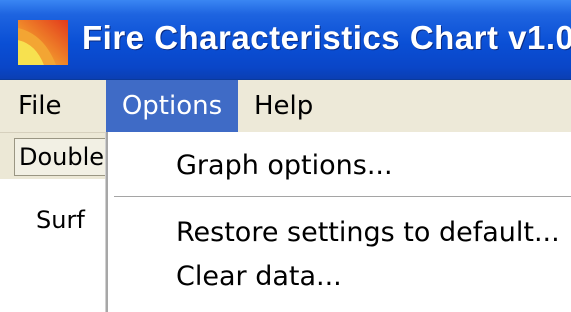 The height and width of the screenshot is (312, 571). I want to click on menu-file: File, so click(40, 106).